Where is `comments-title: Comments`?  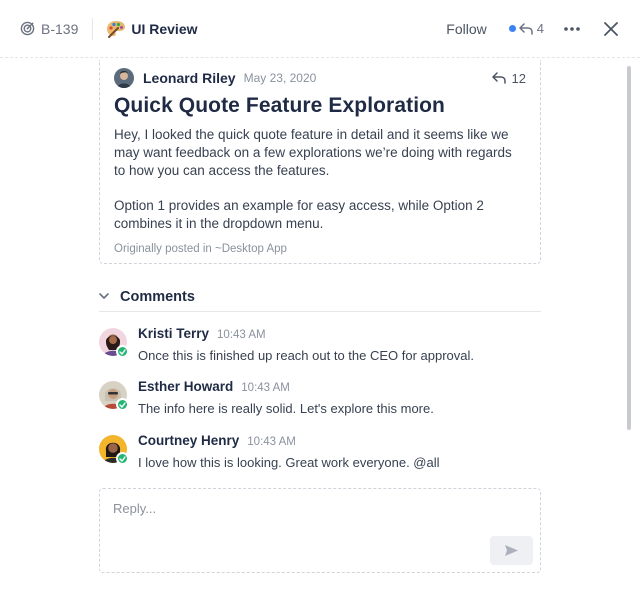 comments-title: Comments is located at coordinates (157, 296).